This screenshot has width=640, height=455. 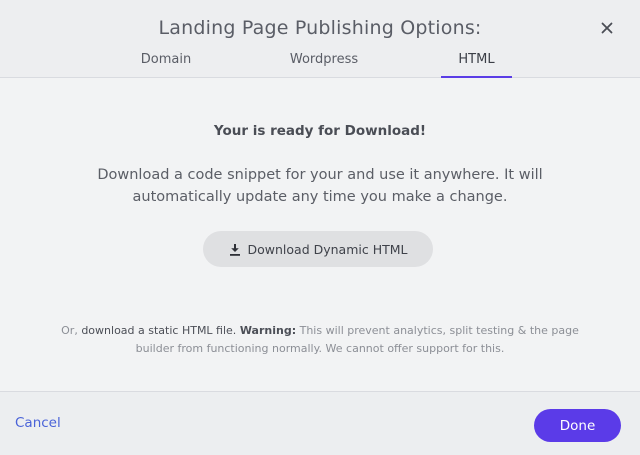 What do you see at coordinates (71, 330) in the screenshot?
I see `warning-prefix: Or,` at bounding box center [71, 330].